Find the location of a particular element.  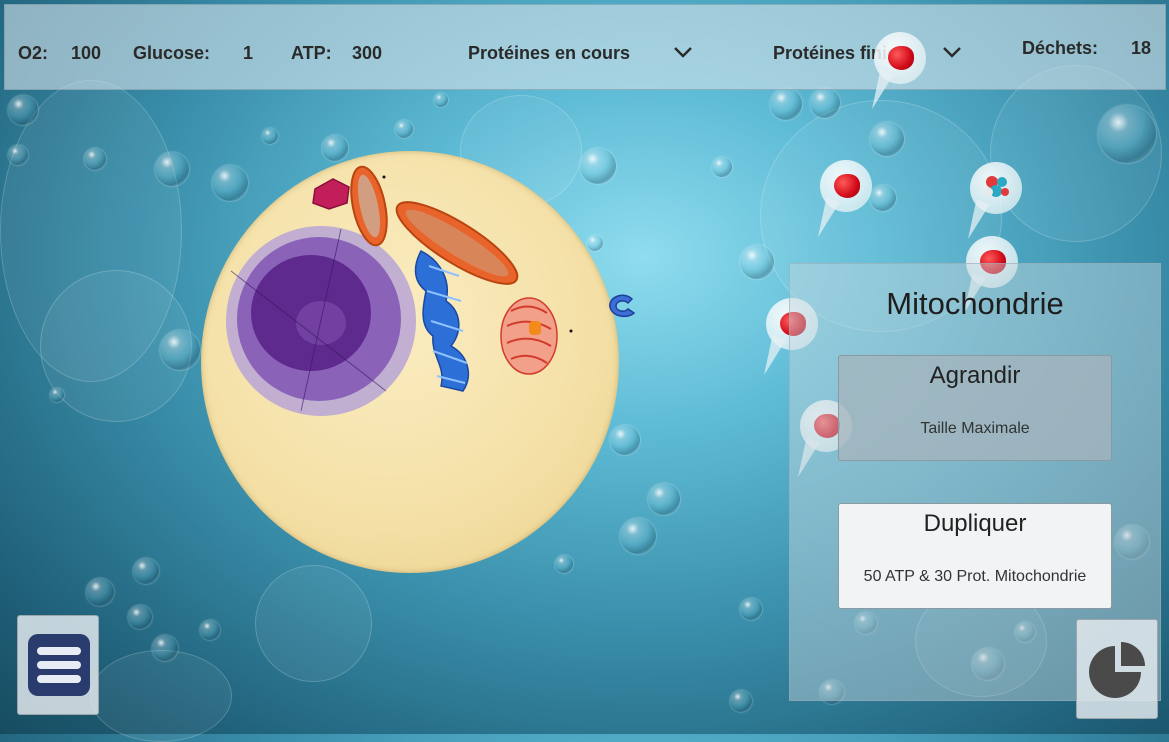

o2-label: O2: is located at coordinates (33, 53).